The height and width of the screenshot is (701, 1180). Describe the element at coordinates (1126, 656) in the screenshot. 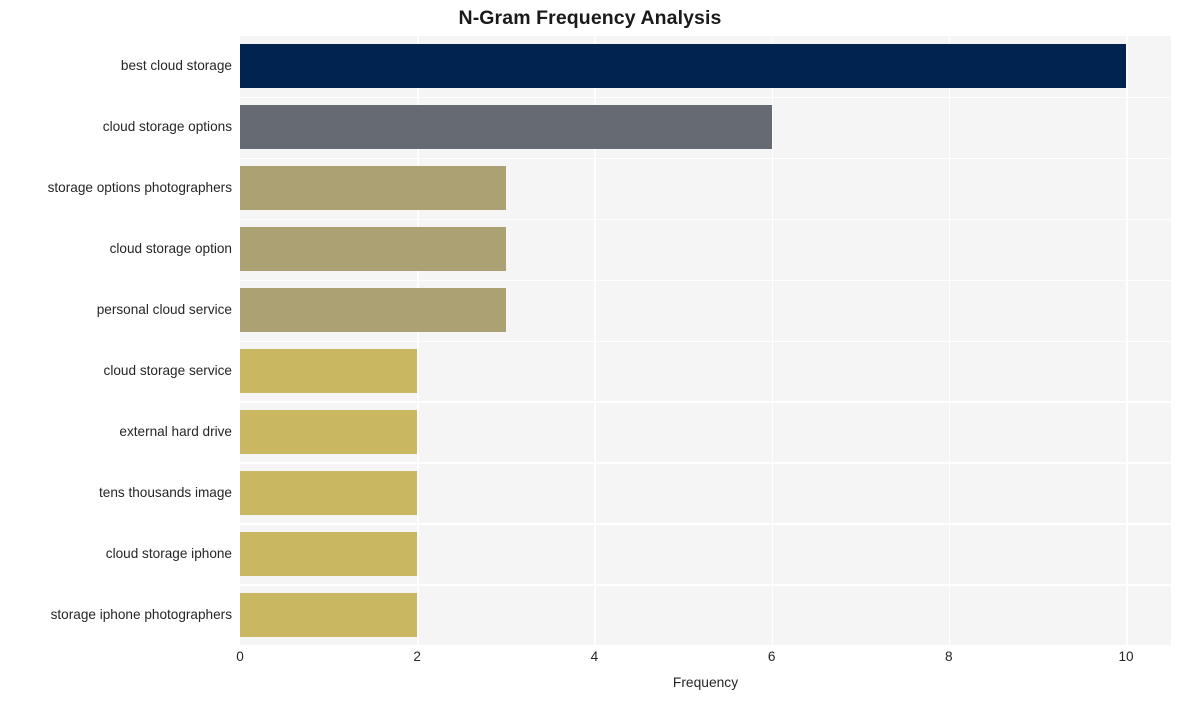

I see `x-axis-tick-label: 10` at that location.